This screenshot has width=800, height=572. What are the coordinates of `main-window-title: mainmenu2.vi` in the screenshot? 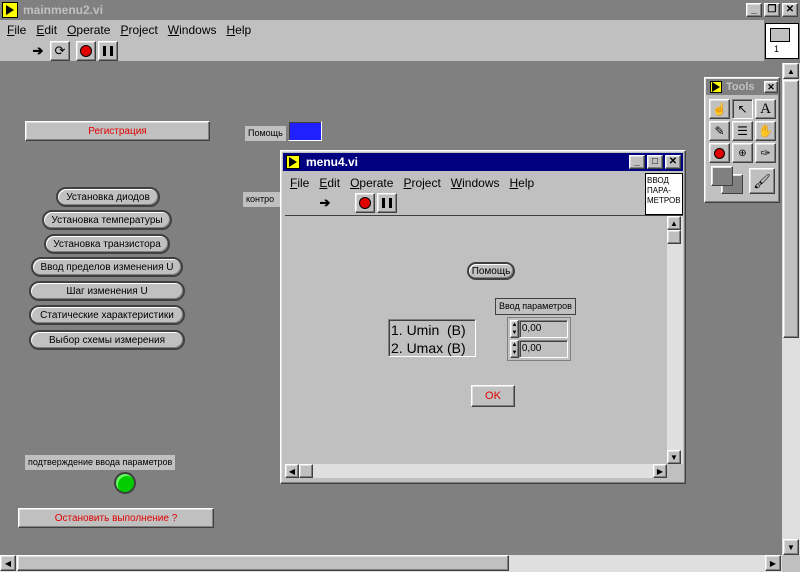 It's located at (63, 9).